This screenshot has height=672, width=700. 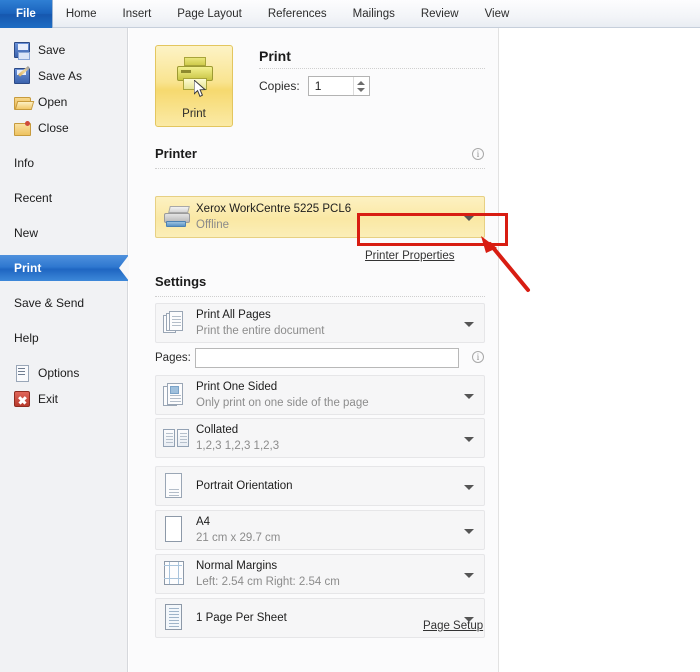 What do you see at coordinates (24, 163) in the screenshot?
I see `sidebar-item-label: Info` at bounding box center [24, 163].